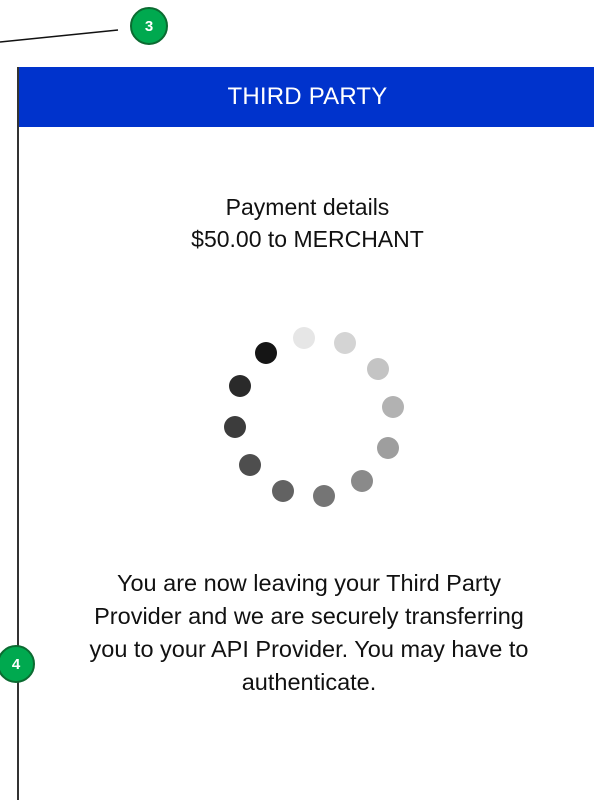 This screenshot has width=594, height=800. I want to click on header-title: THIRD PARTY, so click(307, 96).